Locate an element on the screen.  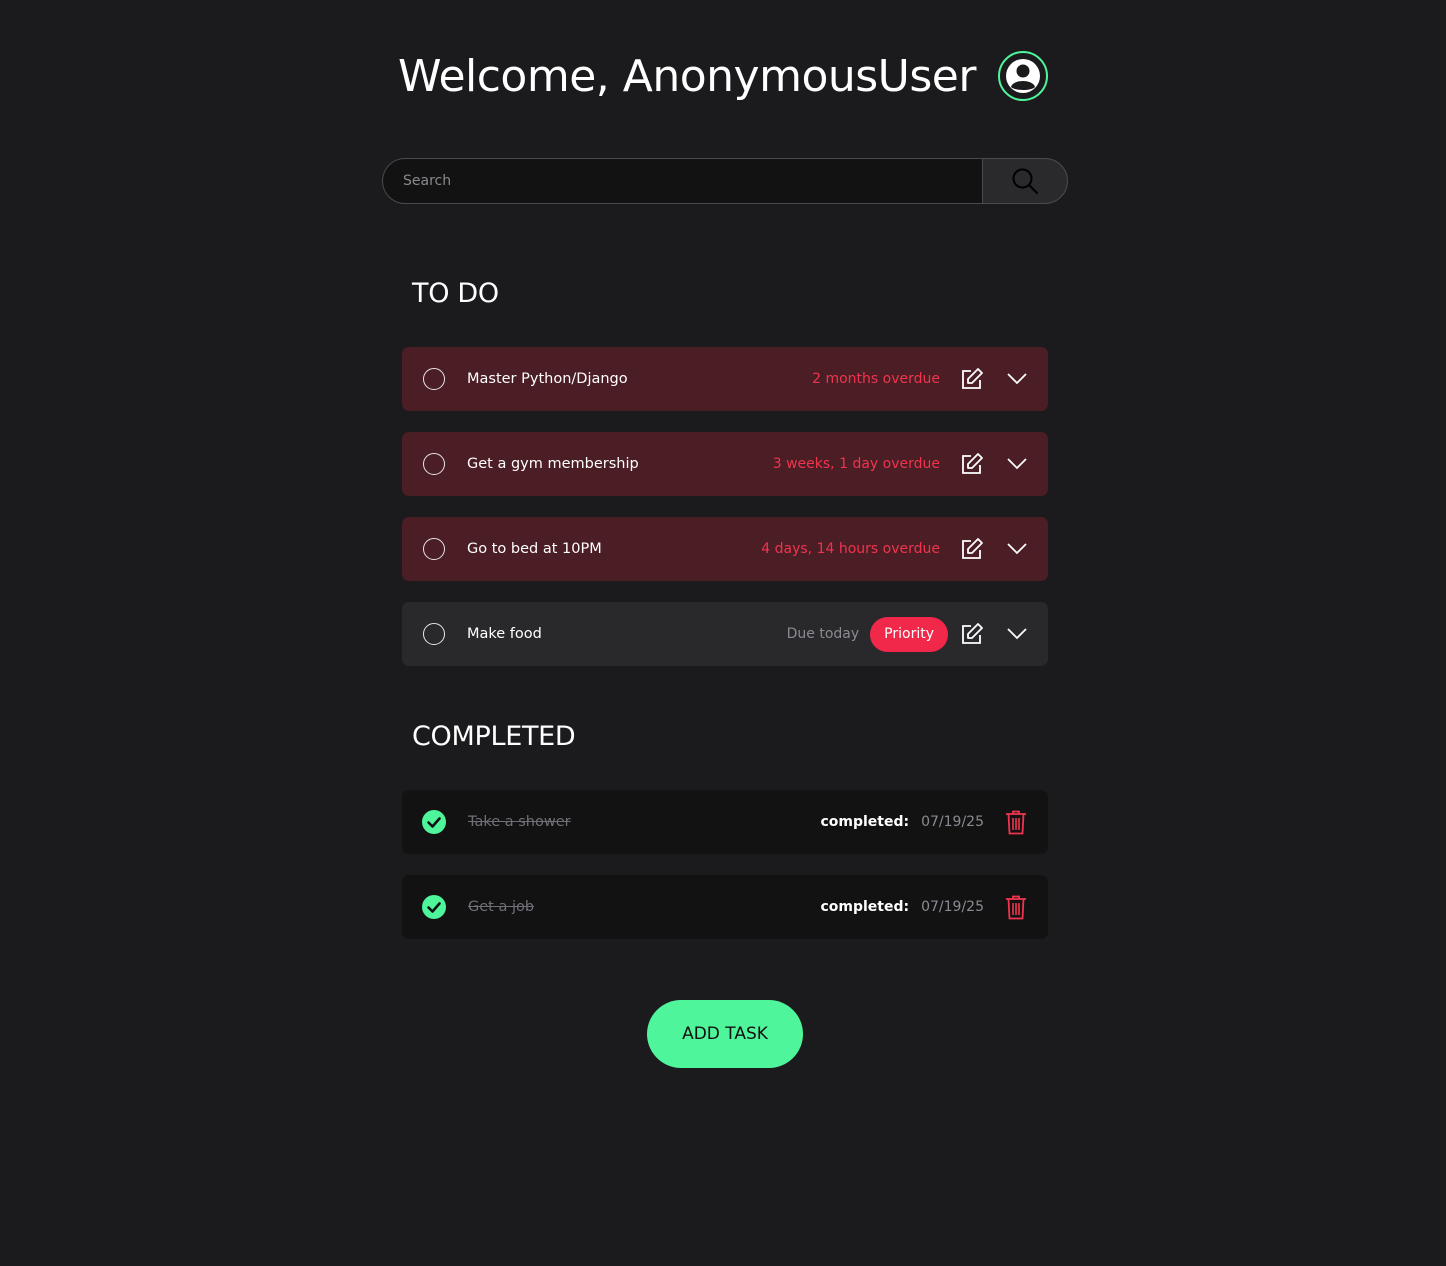
add-task-button: ADD TASK is located at coordinates (725, 1034).